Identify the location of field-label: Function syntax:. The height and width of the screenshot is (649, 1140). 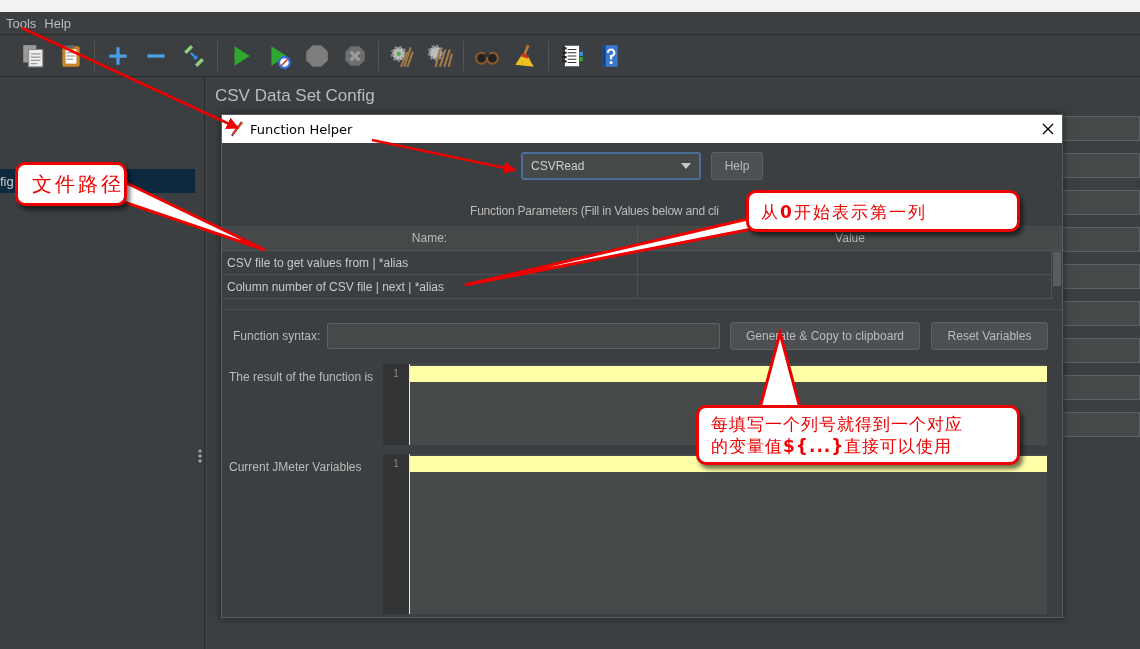
(277, 336).